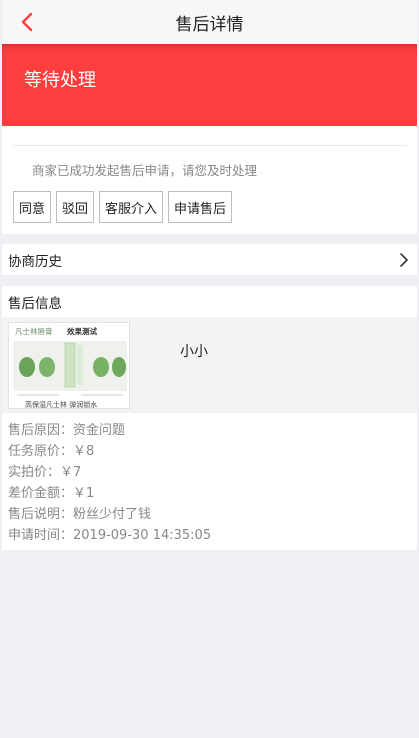 The height and width of the screenshot is (738, 419). I want to click on image-title-right: 效果测试, so click(82, 331).